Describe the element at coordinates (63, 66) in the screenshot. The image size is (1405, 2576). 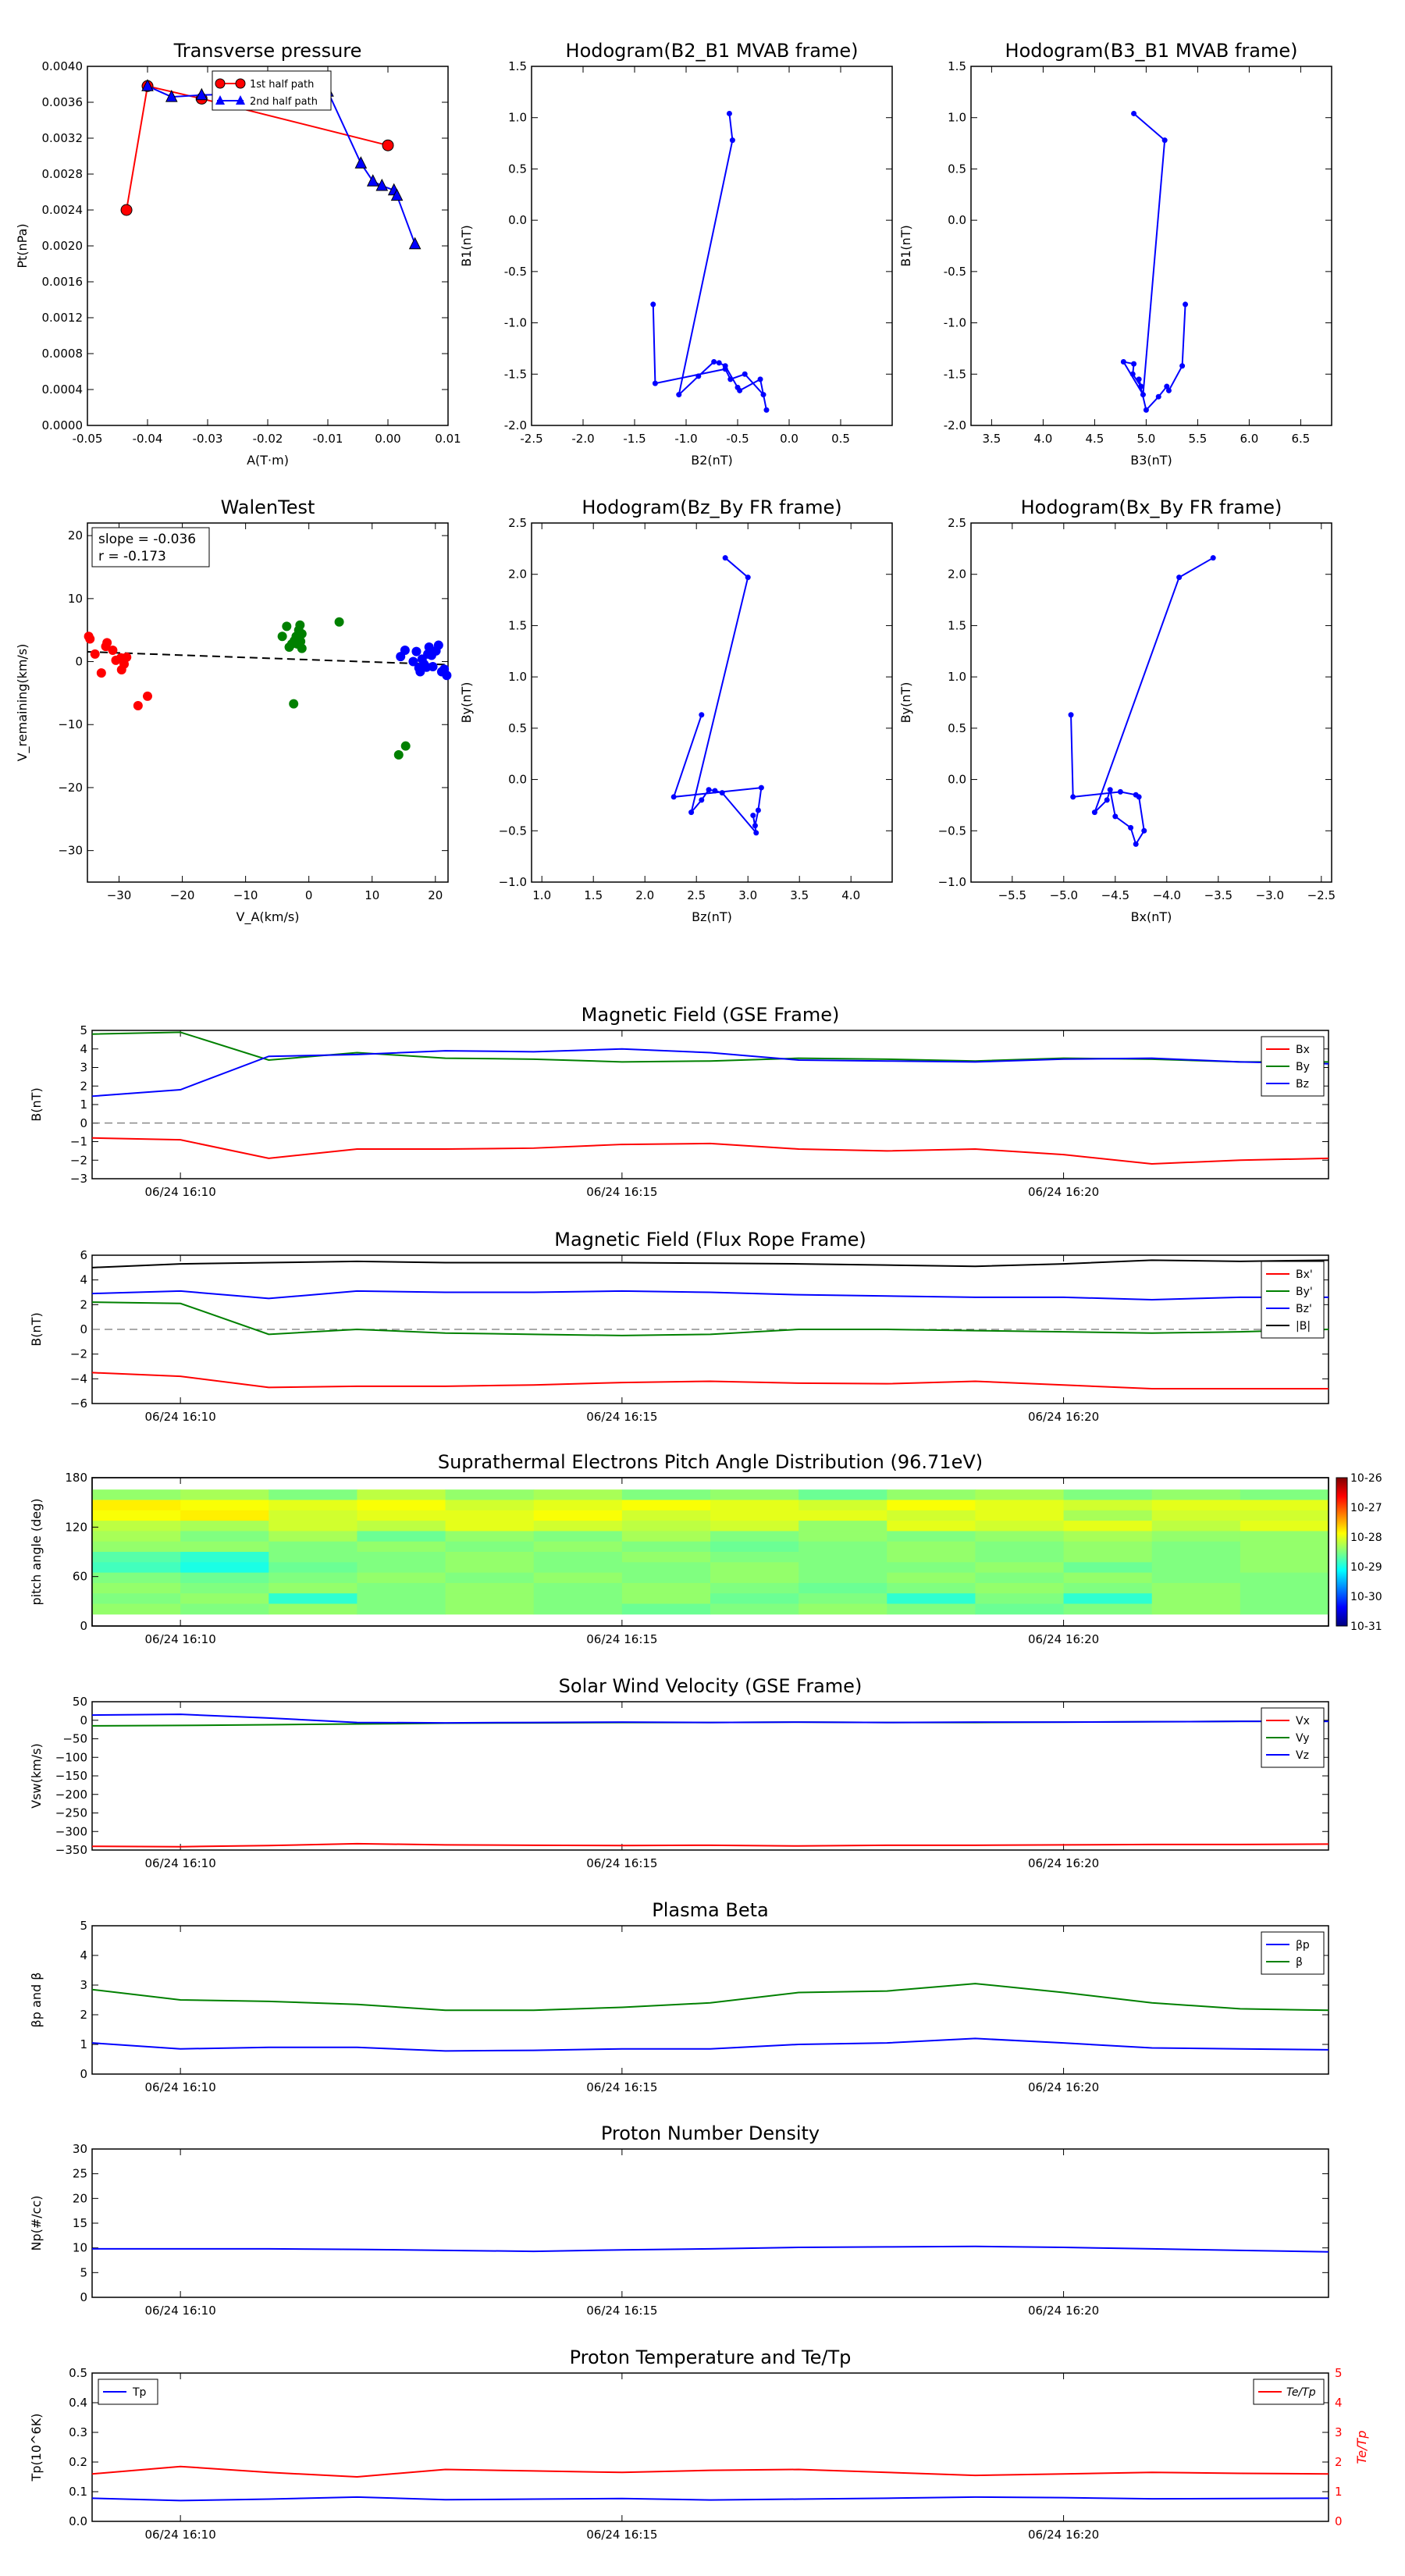
I see `y-tick-label: 0.0040` at that location.